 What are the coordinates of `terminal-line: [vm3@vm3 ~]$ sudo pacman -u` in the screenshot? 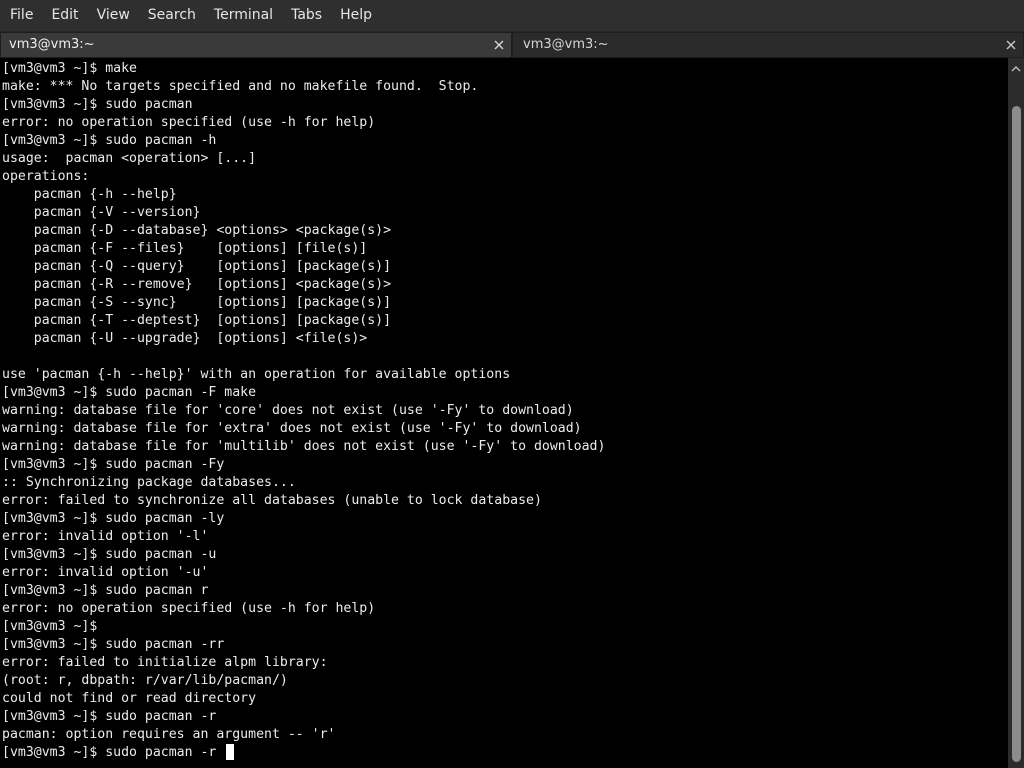 It's located at (109, 554).